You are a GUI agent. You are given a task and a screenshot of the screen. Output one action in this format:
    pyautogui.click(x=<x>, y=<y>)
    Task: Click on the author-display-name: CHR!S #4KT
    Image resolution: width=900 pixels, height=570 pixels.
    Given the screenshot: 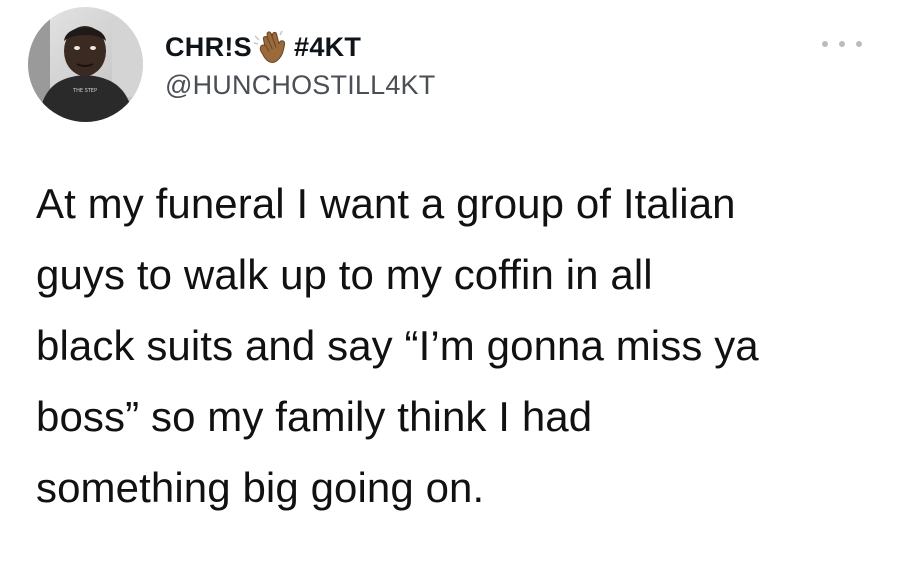 What is the action you would take?
    pyautogui.click(x=263, y=47)
    